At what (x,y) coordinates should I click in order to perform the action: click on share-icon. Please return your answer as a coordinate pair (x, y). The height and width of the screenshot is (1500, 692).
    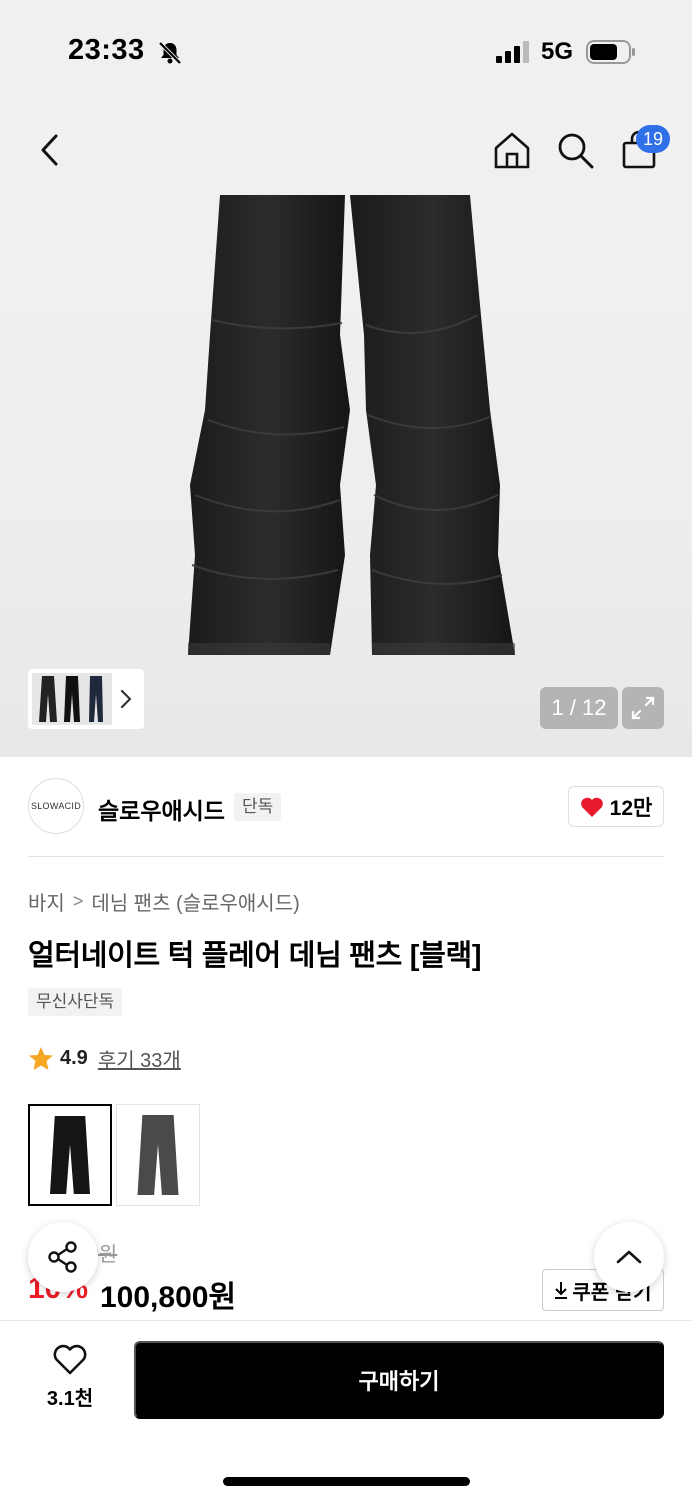
    Looking at the image, I should click on (62, 1257).